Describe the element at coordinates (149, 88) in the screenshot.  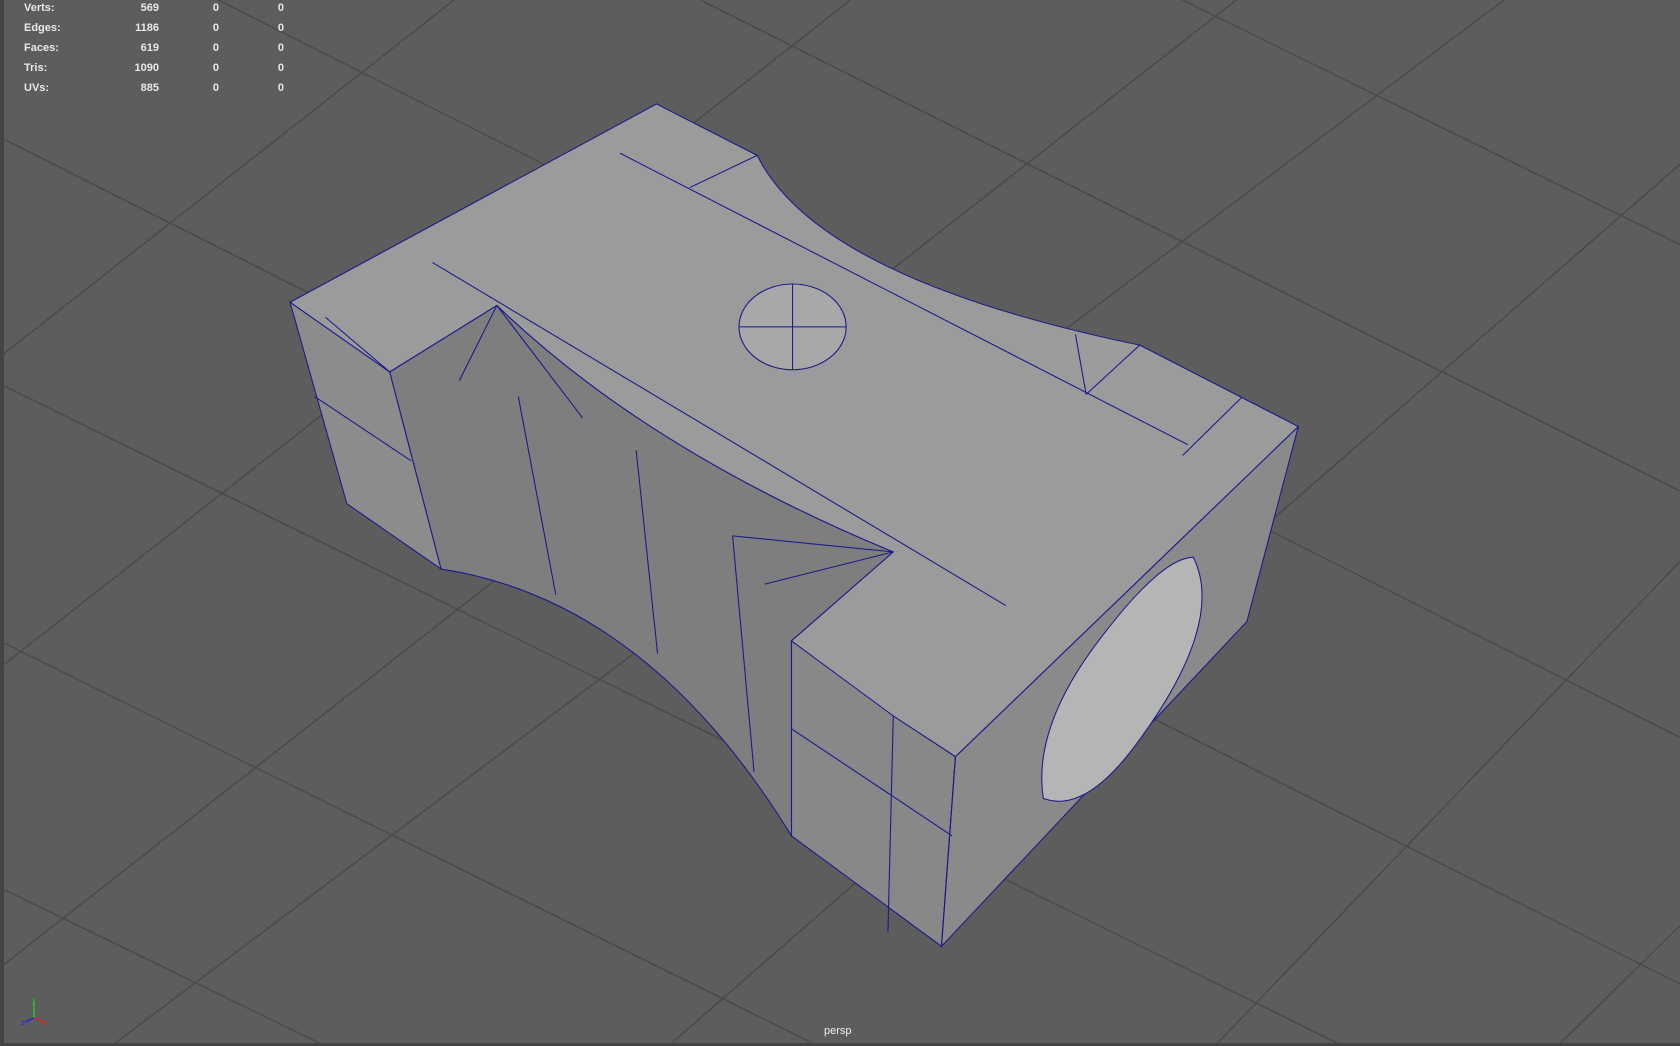
I see `stat-value: 885` at that location.